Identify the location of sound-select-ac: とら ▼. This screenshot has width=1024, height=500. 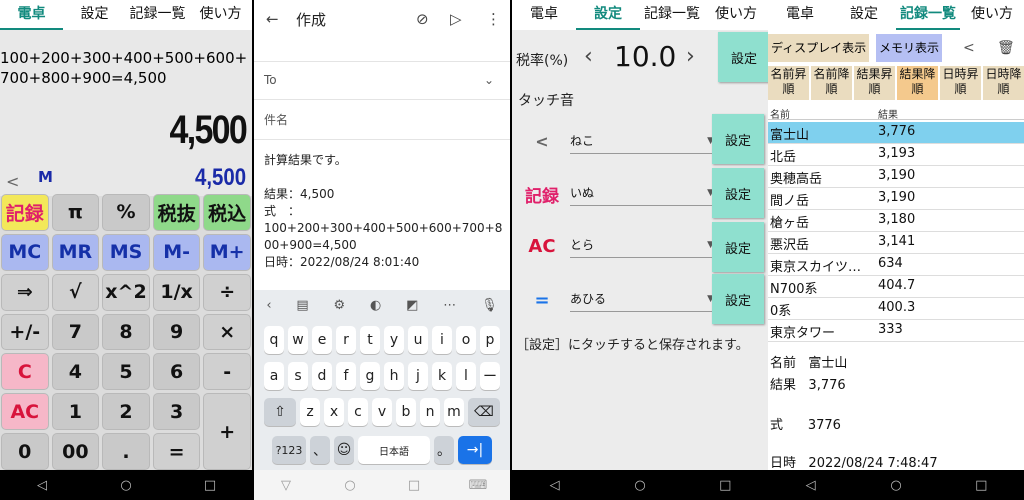
(643, 246).